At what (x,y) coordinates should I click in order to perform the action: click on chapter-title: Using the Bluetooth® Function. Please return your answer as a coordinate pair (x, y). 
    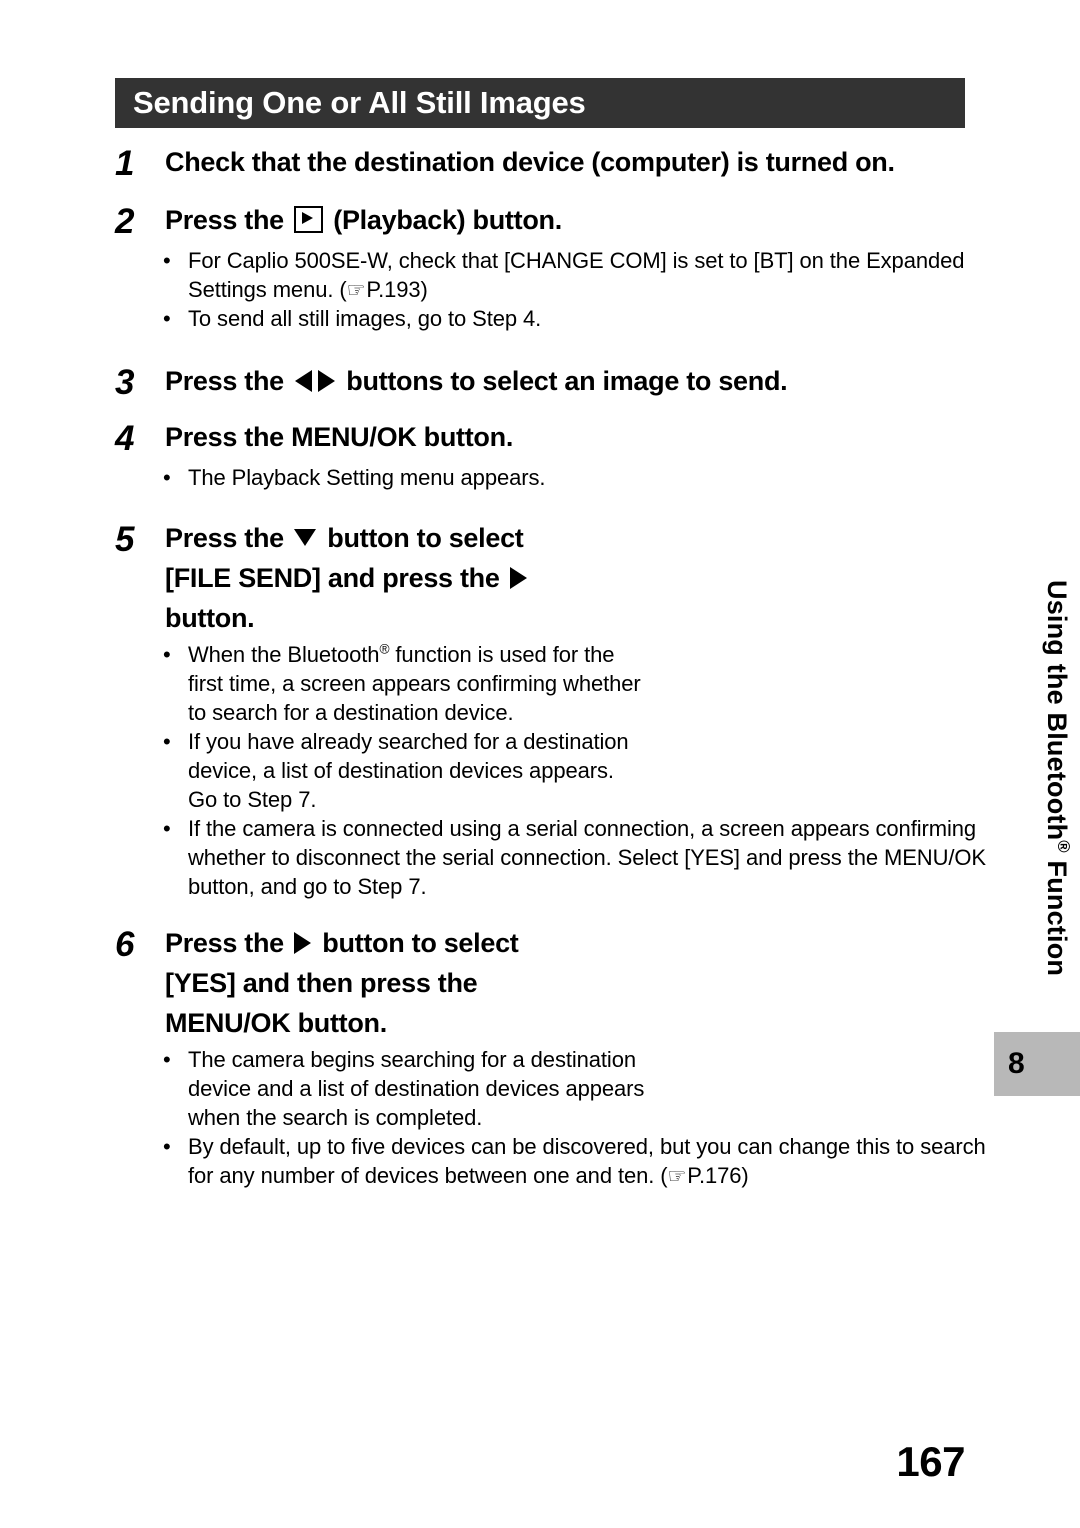
    Looking at the image, I should click on (1057, 810).